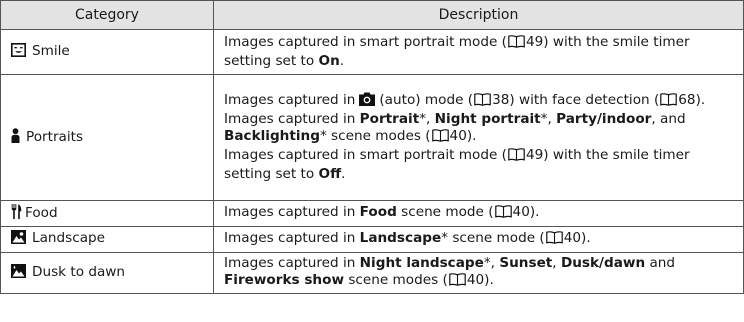 Image resolution: width=744 pixels, height=322 pixels. I want to click on description-text: * scene mode (, so click(493, 238).